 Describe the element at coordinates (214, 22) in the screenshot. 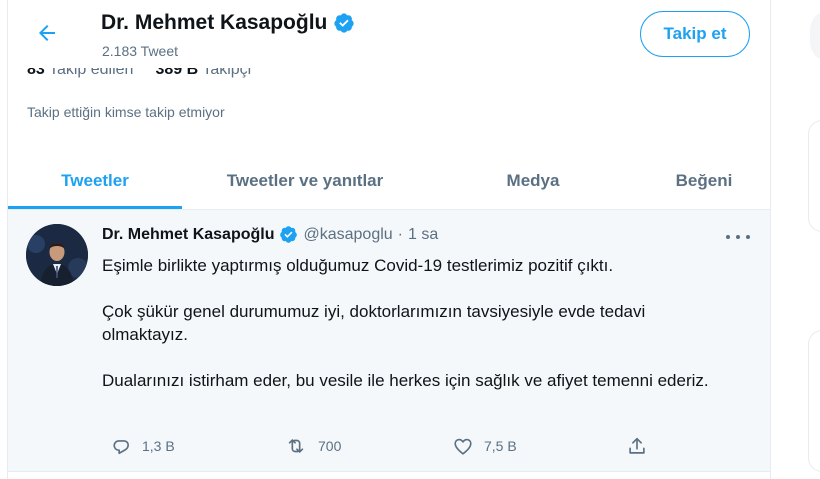

I see `profile-name: Dr. Mehmet Kasapoğlu` at that location.